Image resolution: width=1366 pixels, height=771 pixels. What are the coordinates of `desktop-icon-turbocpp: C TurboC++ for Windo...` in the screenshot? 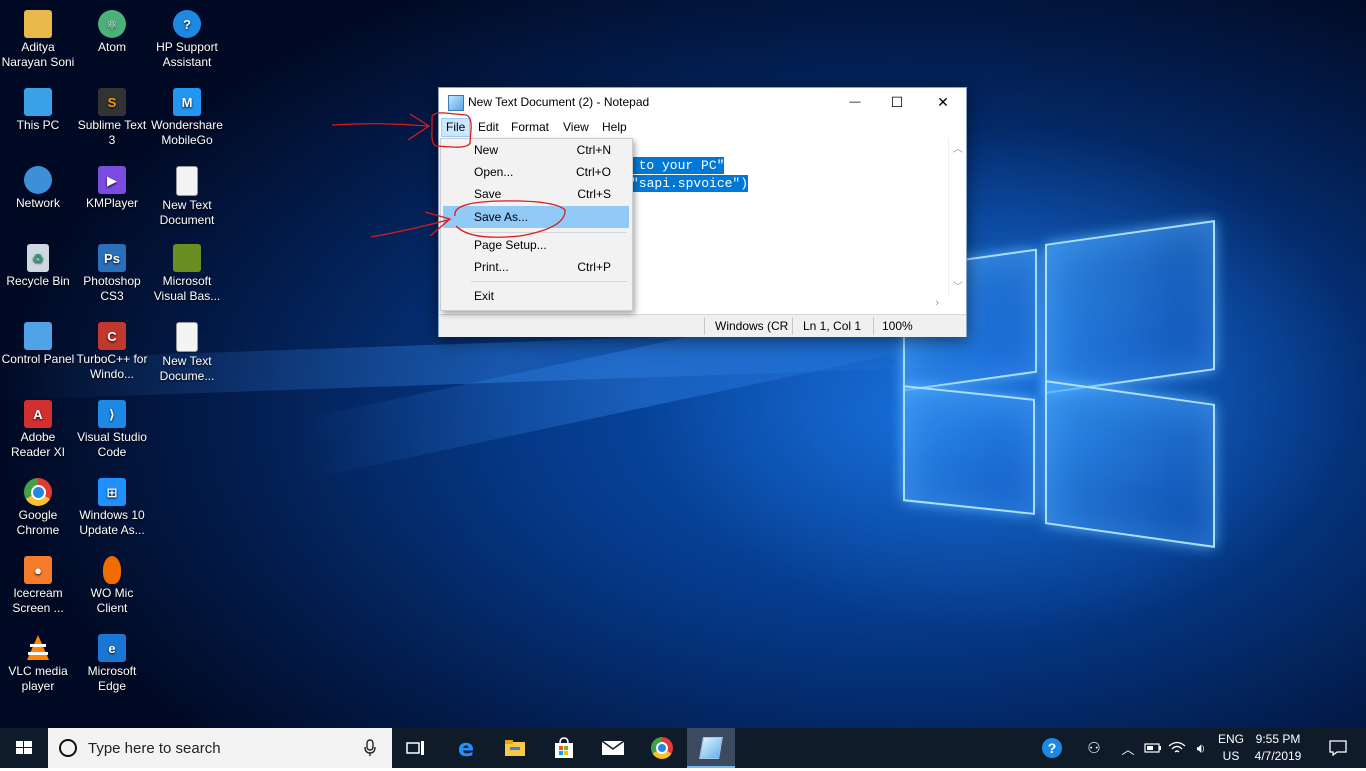 It's located at (112, 349).